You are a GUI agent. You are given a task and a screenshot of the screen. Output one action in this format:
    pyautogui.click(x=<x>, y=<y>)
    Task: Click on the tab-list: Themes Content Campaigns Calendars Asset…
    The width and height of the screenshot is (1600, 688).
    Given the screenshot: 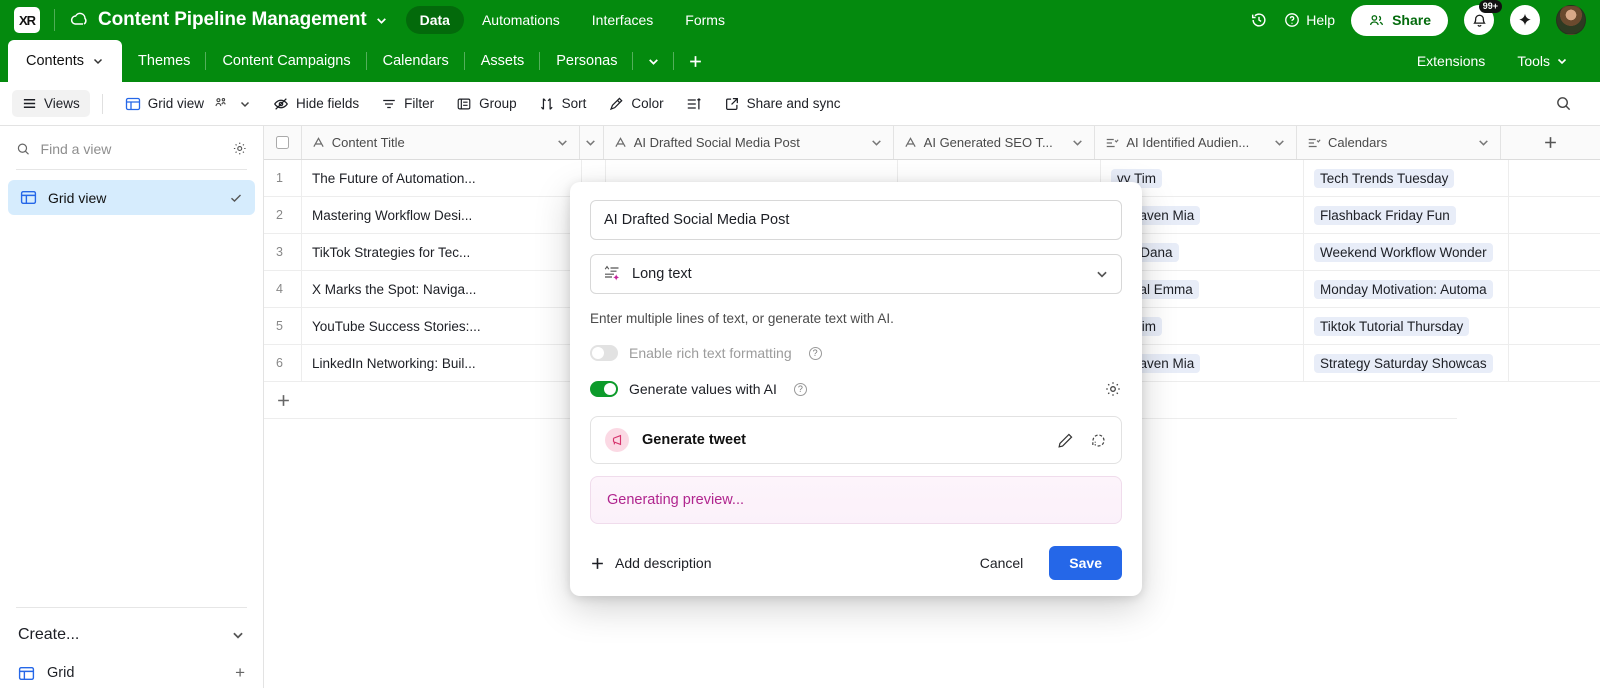 What is the action you would take?
    pyautogui.click(x=419, y=61)
    